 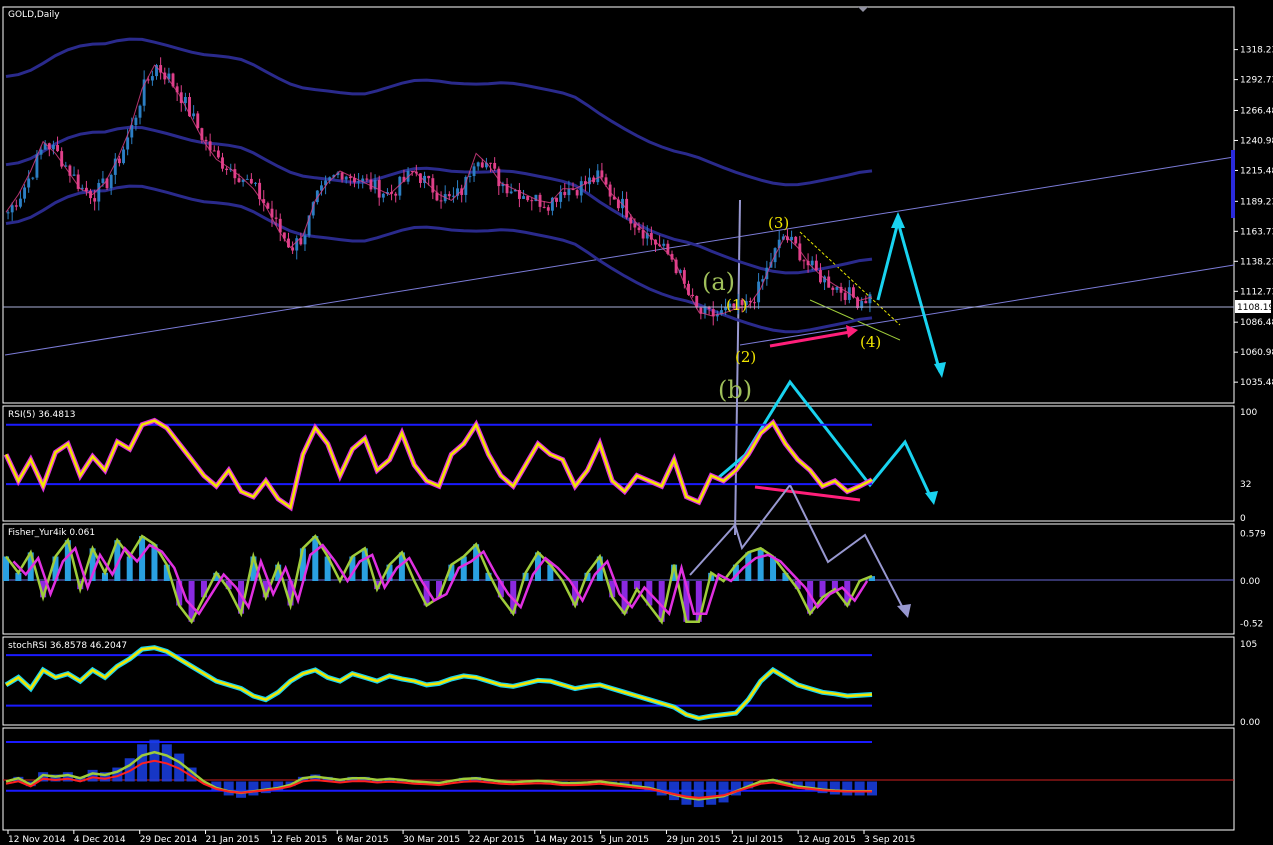 What do you see at coordinates (1256, 232) in the screenshot?
I see `y-tick-label: 1163.73` at bounding box center [1256, 232].